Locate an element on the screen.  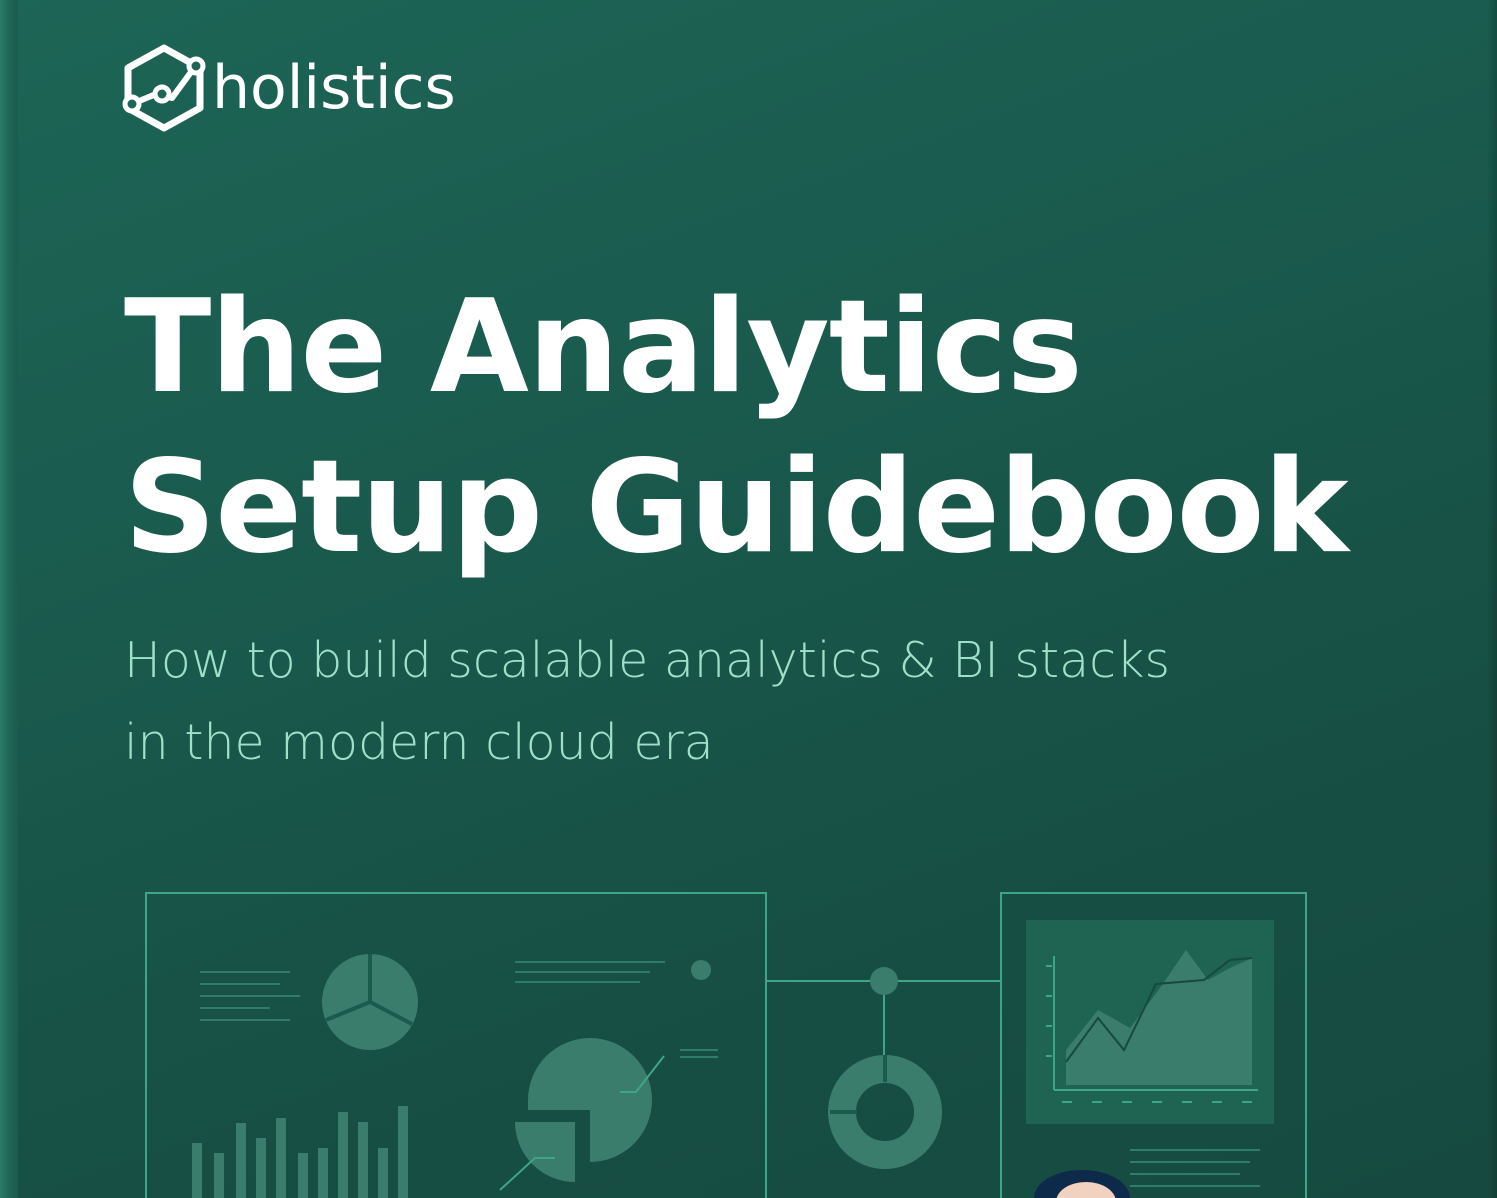
holistics-logo: holistics is located at coordinates (289, 88).